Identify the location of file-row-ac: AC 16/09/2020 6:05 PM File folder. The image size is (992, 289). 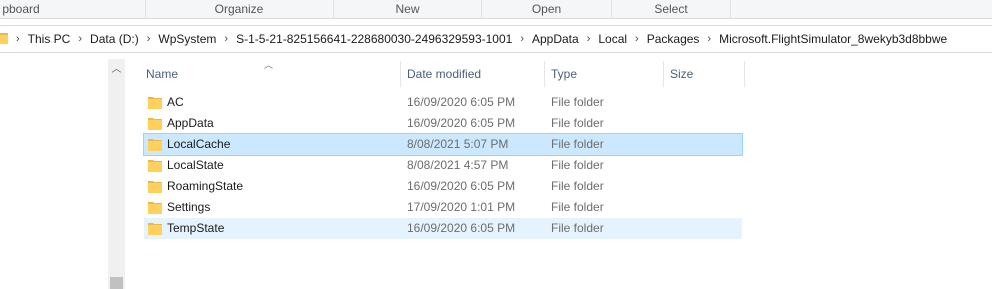
(443, 102).